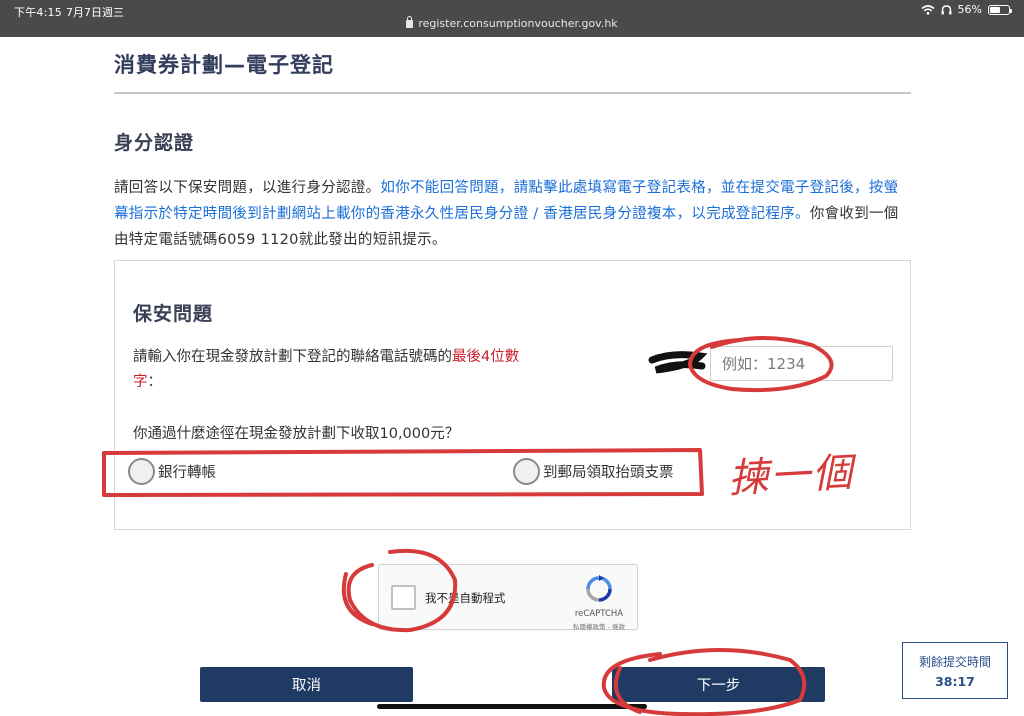  What do you see at coordinates (599, 588) in the screenshot?
I see `recaptcha-icon` at bounding box center [599, 588].